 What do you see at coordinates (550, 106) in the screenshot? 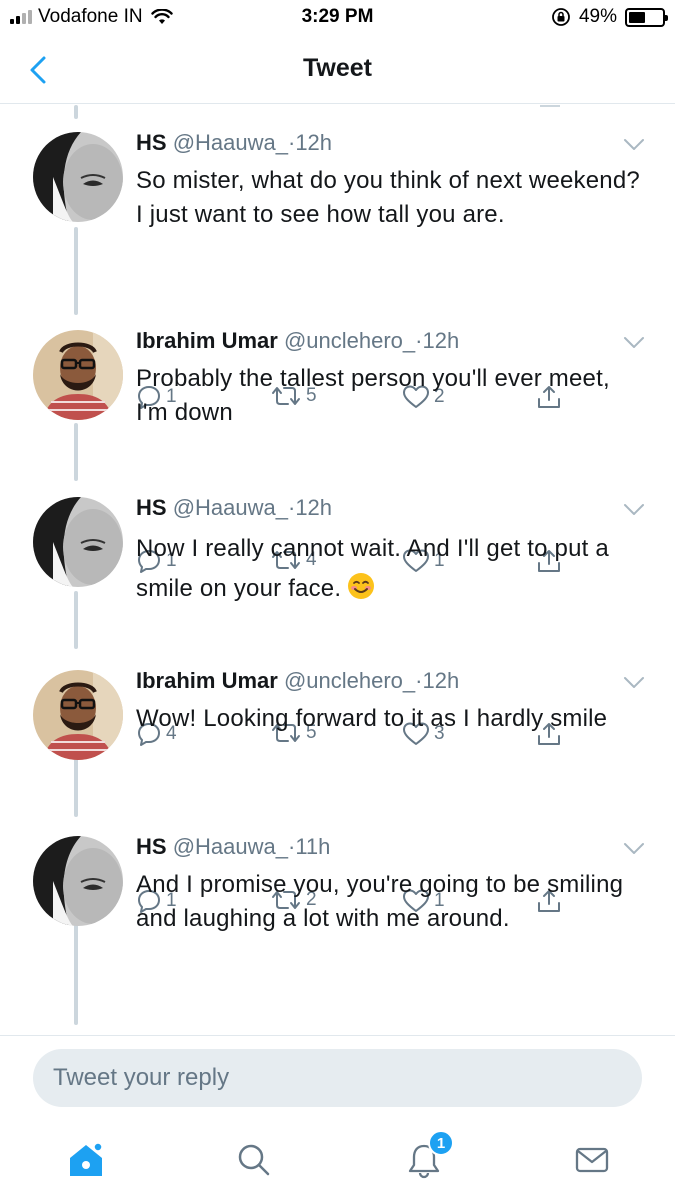
I see `top-divider-fragment` at bounding box center [550, 106].